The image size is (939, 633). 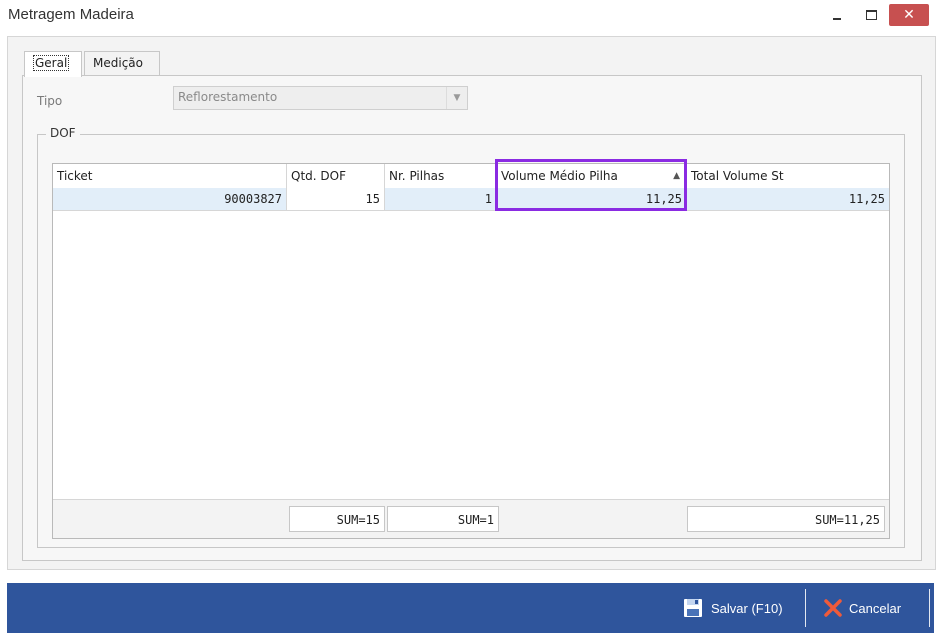 I want to click on column-header-volume-medio: Volume Médio Pilha ▲, so click(x=592, y=176).